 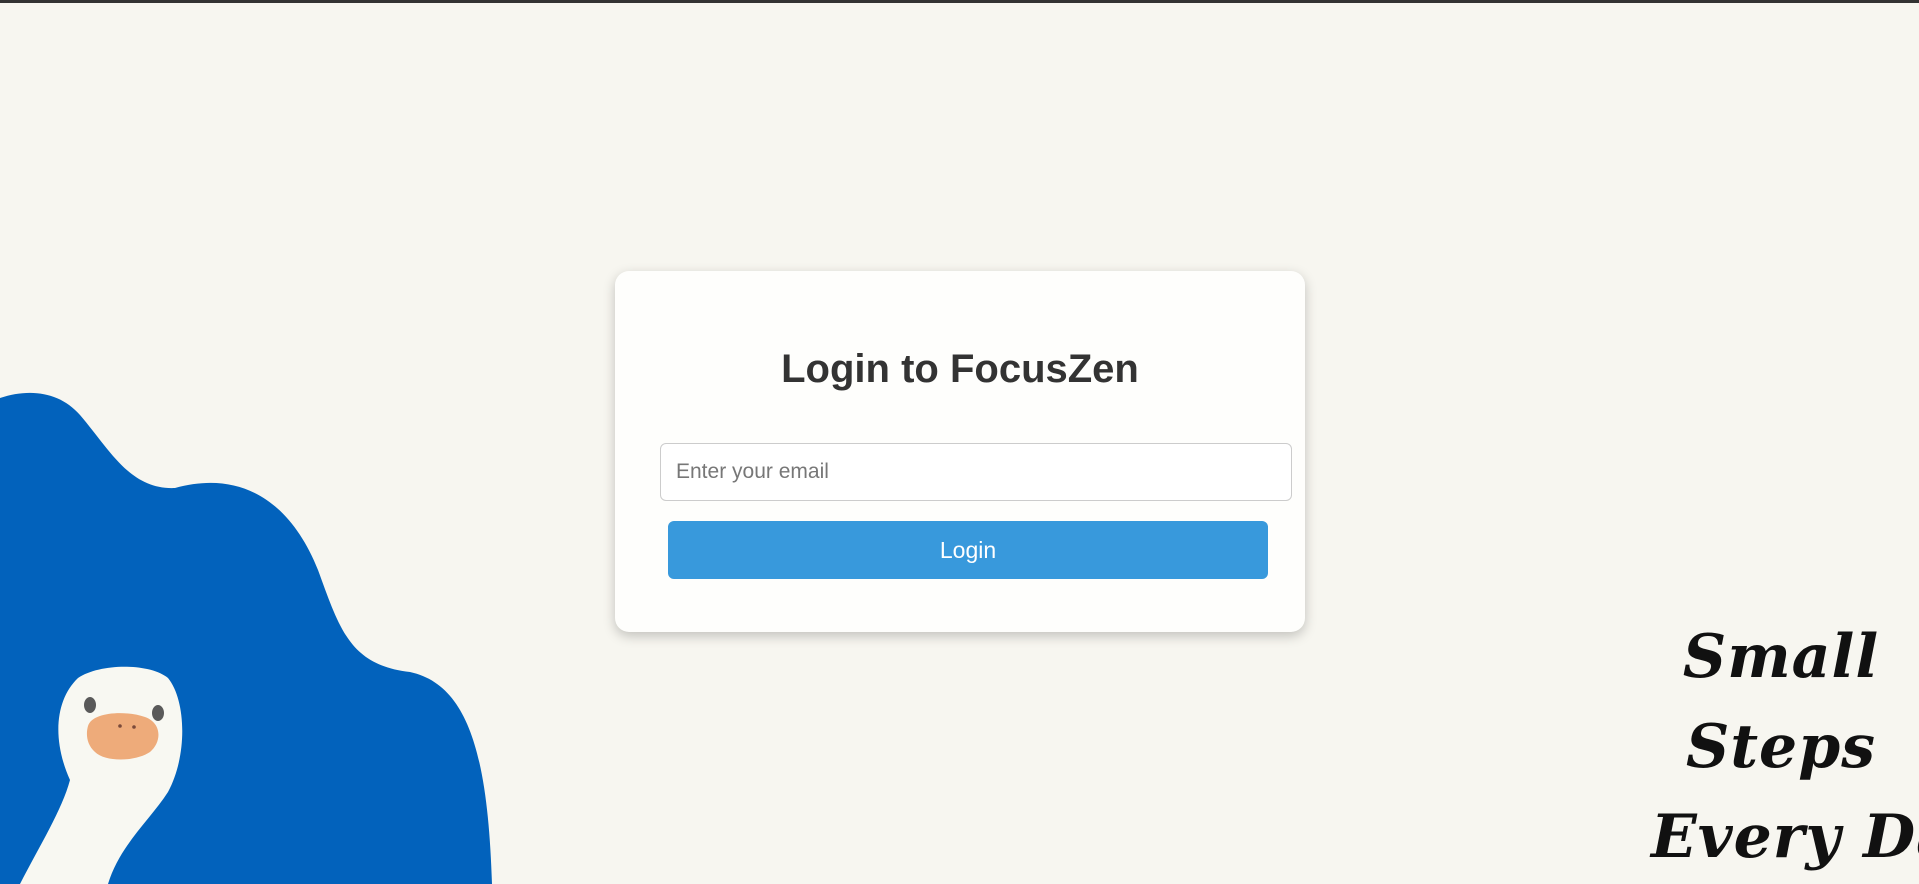 I want to click on duck-nostril-right, so click(x=134, y=727).